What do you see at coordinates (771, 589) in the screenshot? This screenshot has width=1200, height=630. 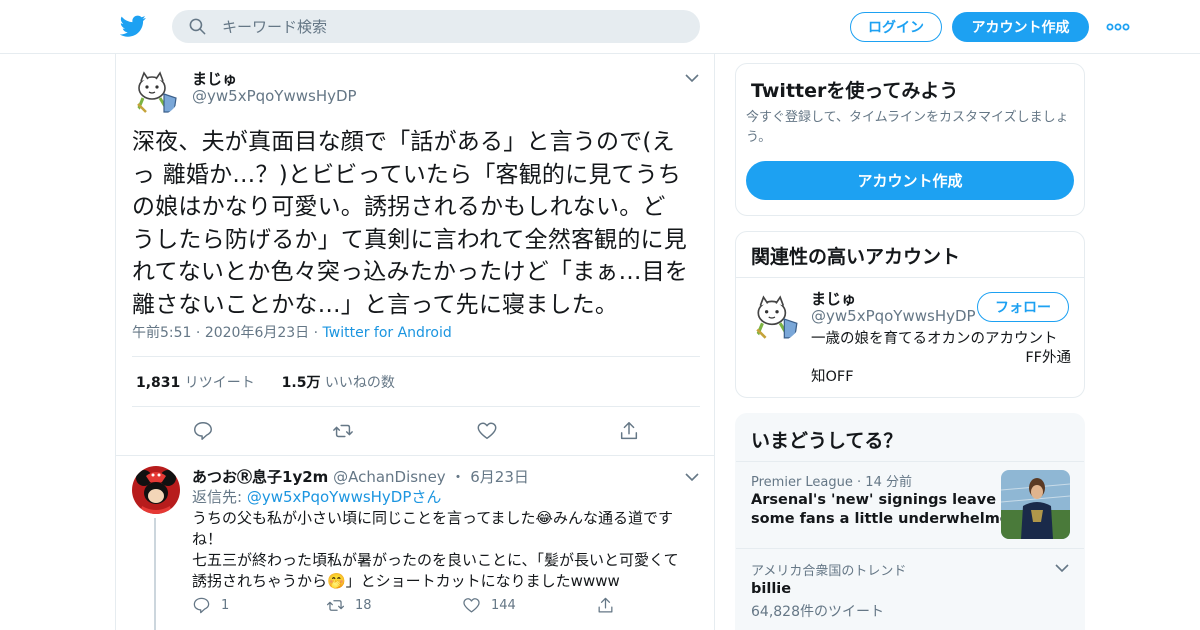 I see `trend-name: billie` at bounding box center [771, 589].